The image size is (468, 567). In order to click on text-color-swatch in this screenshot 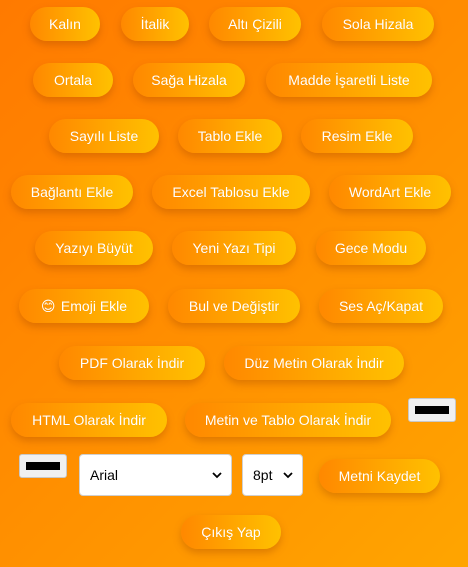, I will do `click(432, 410)`.